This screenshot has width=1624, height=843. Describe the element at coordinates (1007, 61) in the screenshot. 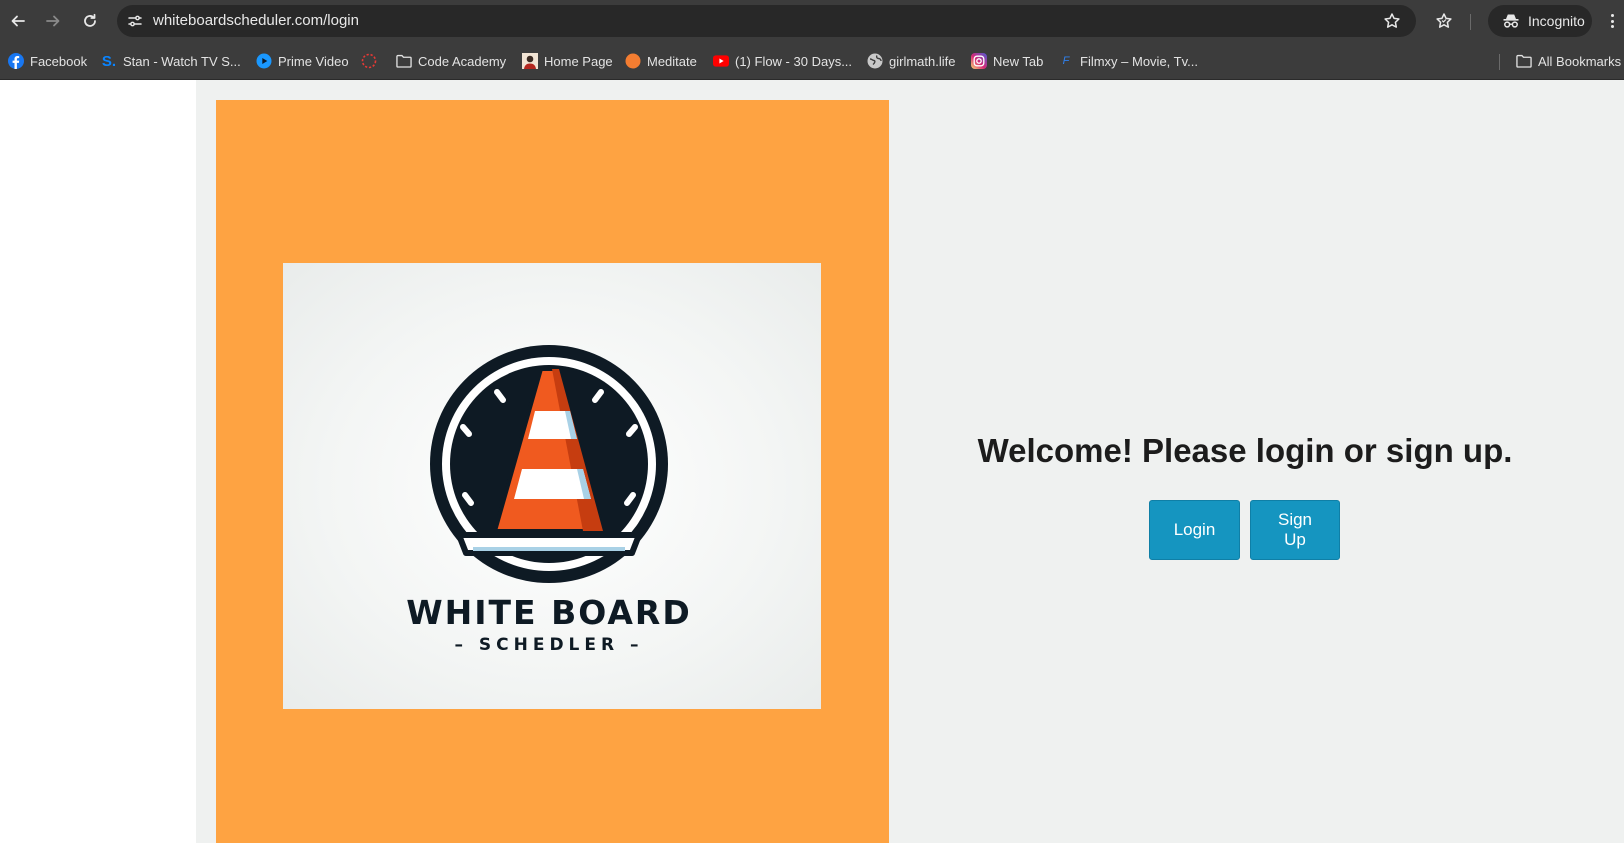

I see `bookmark-new-tab: New Tab` at that location.